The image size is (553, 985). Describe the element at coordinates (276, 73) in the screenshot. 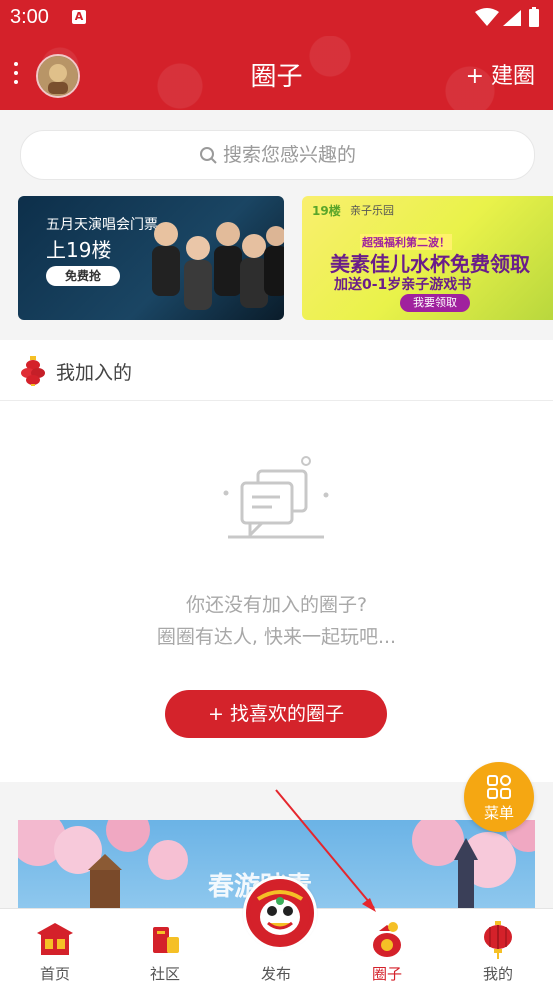

I see `app-header: 圈子 + 建圈` at that location.